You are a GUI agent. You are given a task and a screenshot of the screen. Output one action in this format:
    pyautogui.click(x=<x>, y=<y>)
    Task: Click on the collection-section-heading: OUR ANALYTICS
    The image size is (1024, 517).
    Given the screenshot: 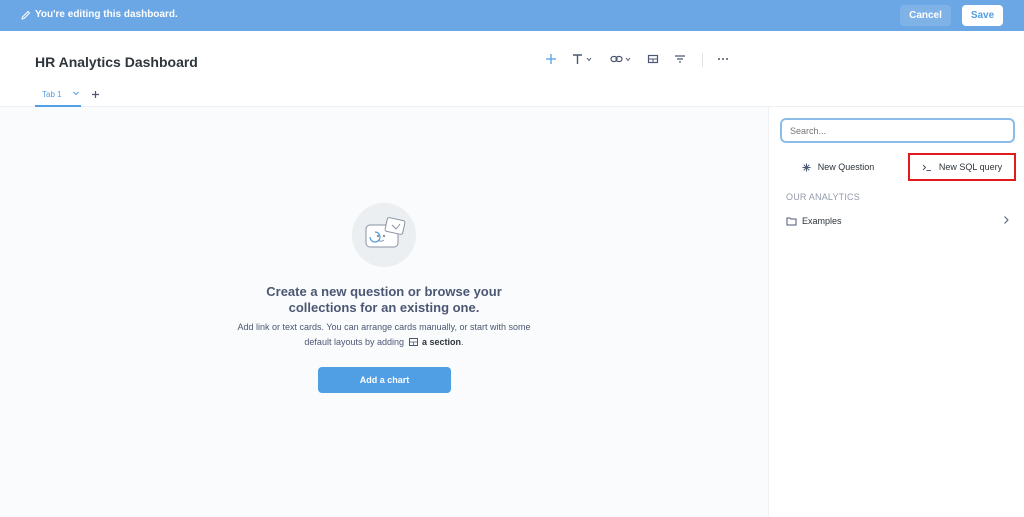 What is the action you would take?
    pyautogui.click(x=823, y=197)
    